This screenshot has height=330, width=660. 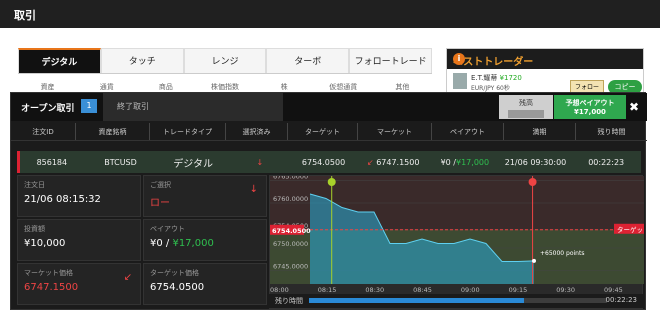 What do you see at coordinates (329, 107) in the screenshot?
I see `panel-header: オープン取引 1 終了取引 残高 予想ペイアウト ¥17,000 ✖` at bounding box center [329, 107].